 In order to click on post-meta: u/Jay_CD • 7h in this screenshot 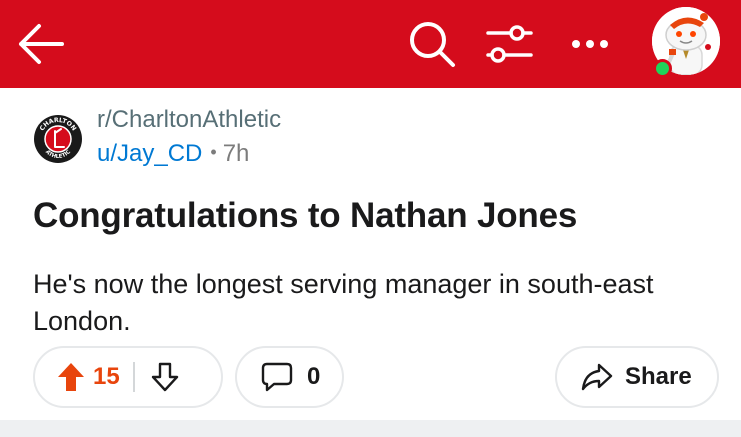, I will do `click(173, 154)`.